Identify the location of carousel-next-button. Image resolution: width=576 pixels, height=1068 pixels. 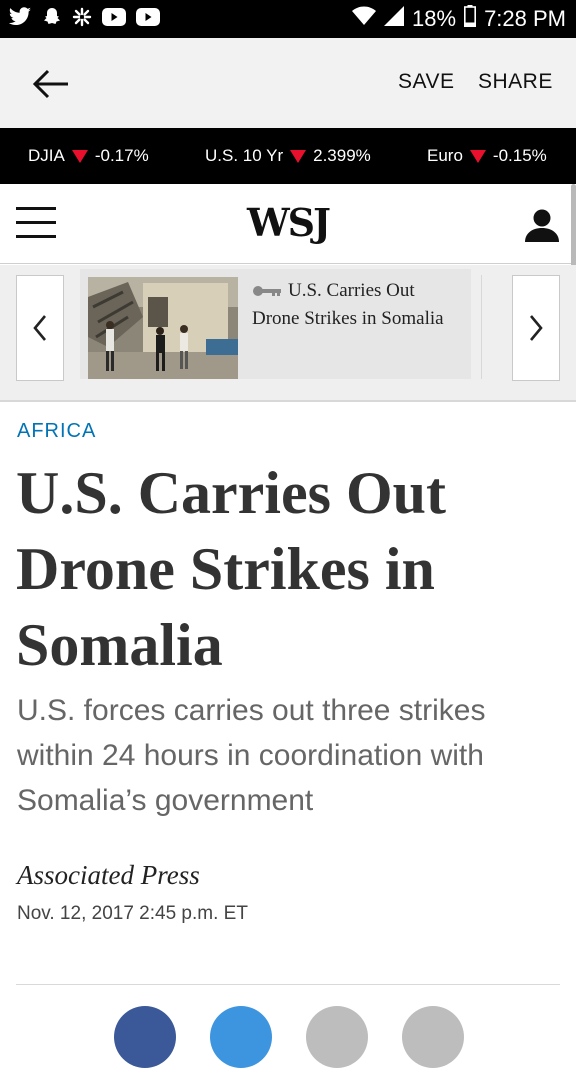
(536, 328).